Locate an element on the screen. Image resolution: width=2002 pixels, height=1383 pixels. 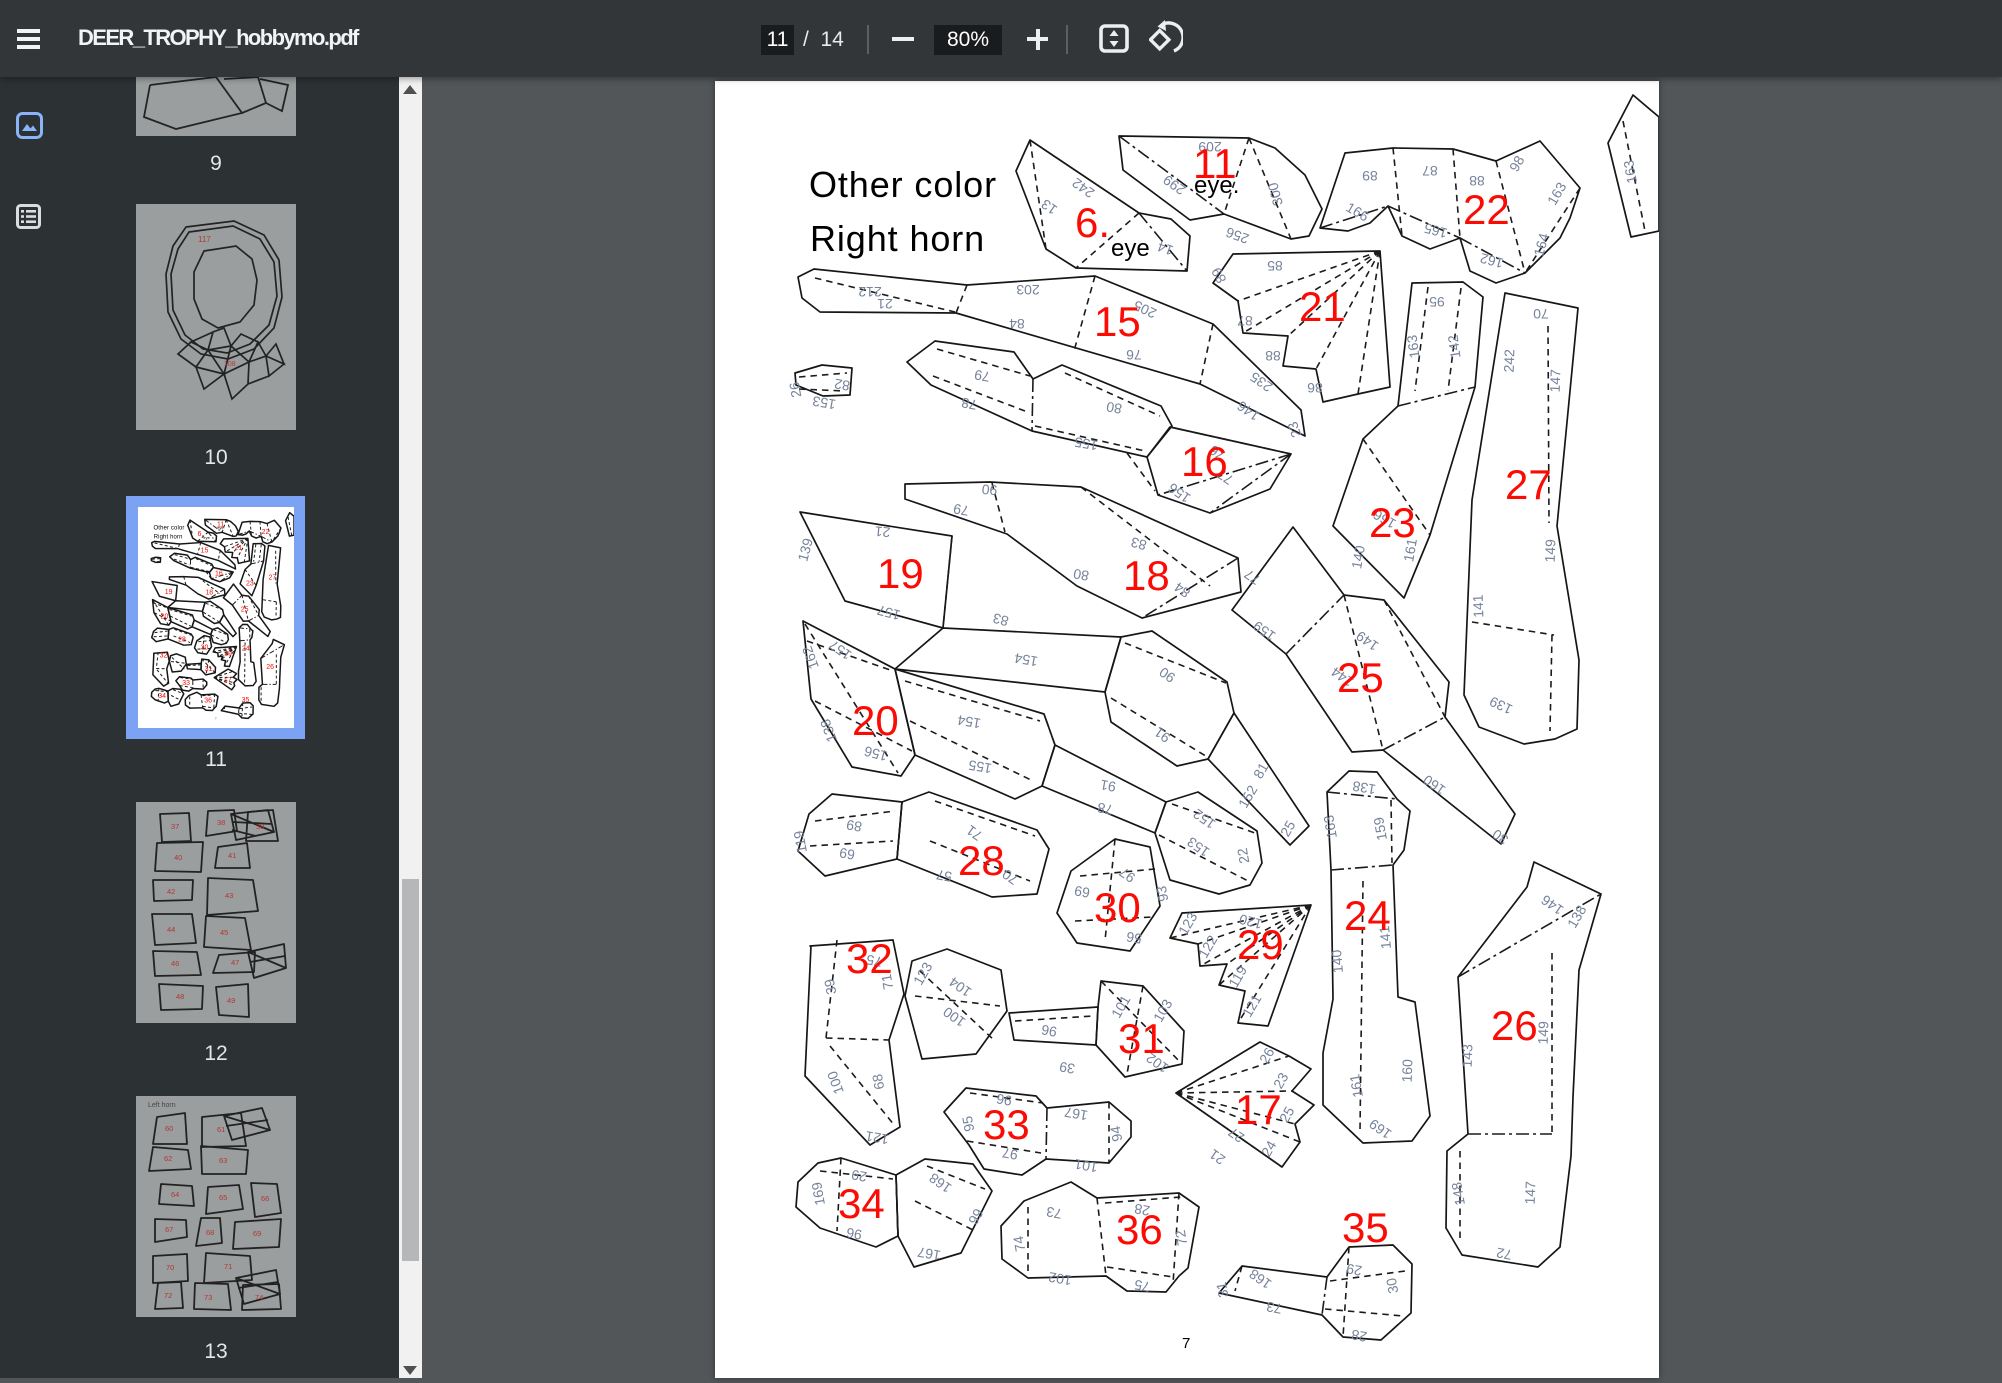
svg-text: 101 is located at coordinates (1086, 1166).